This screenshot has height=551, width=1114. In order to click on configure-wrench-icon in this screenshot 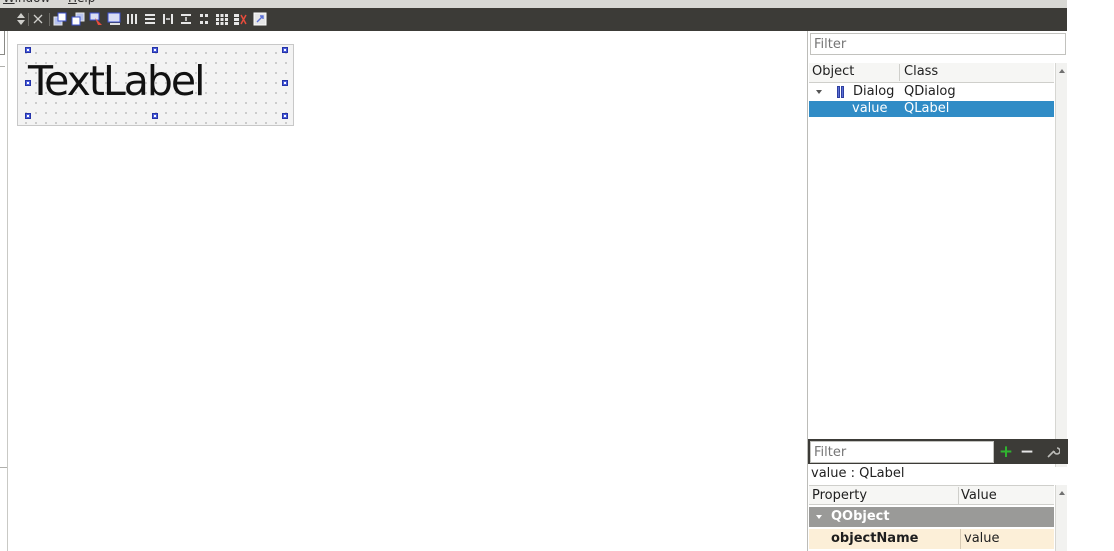, I will do `click(1053, 452)`.